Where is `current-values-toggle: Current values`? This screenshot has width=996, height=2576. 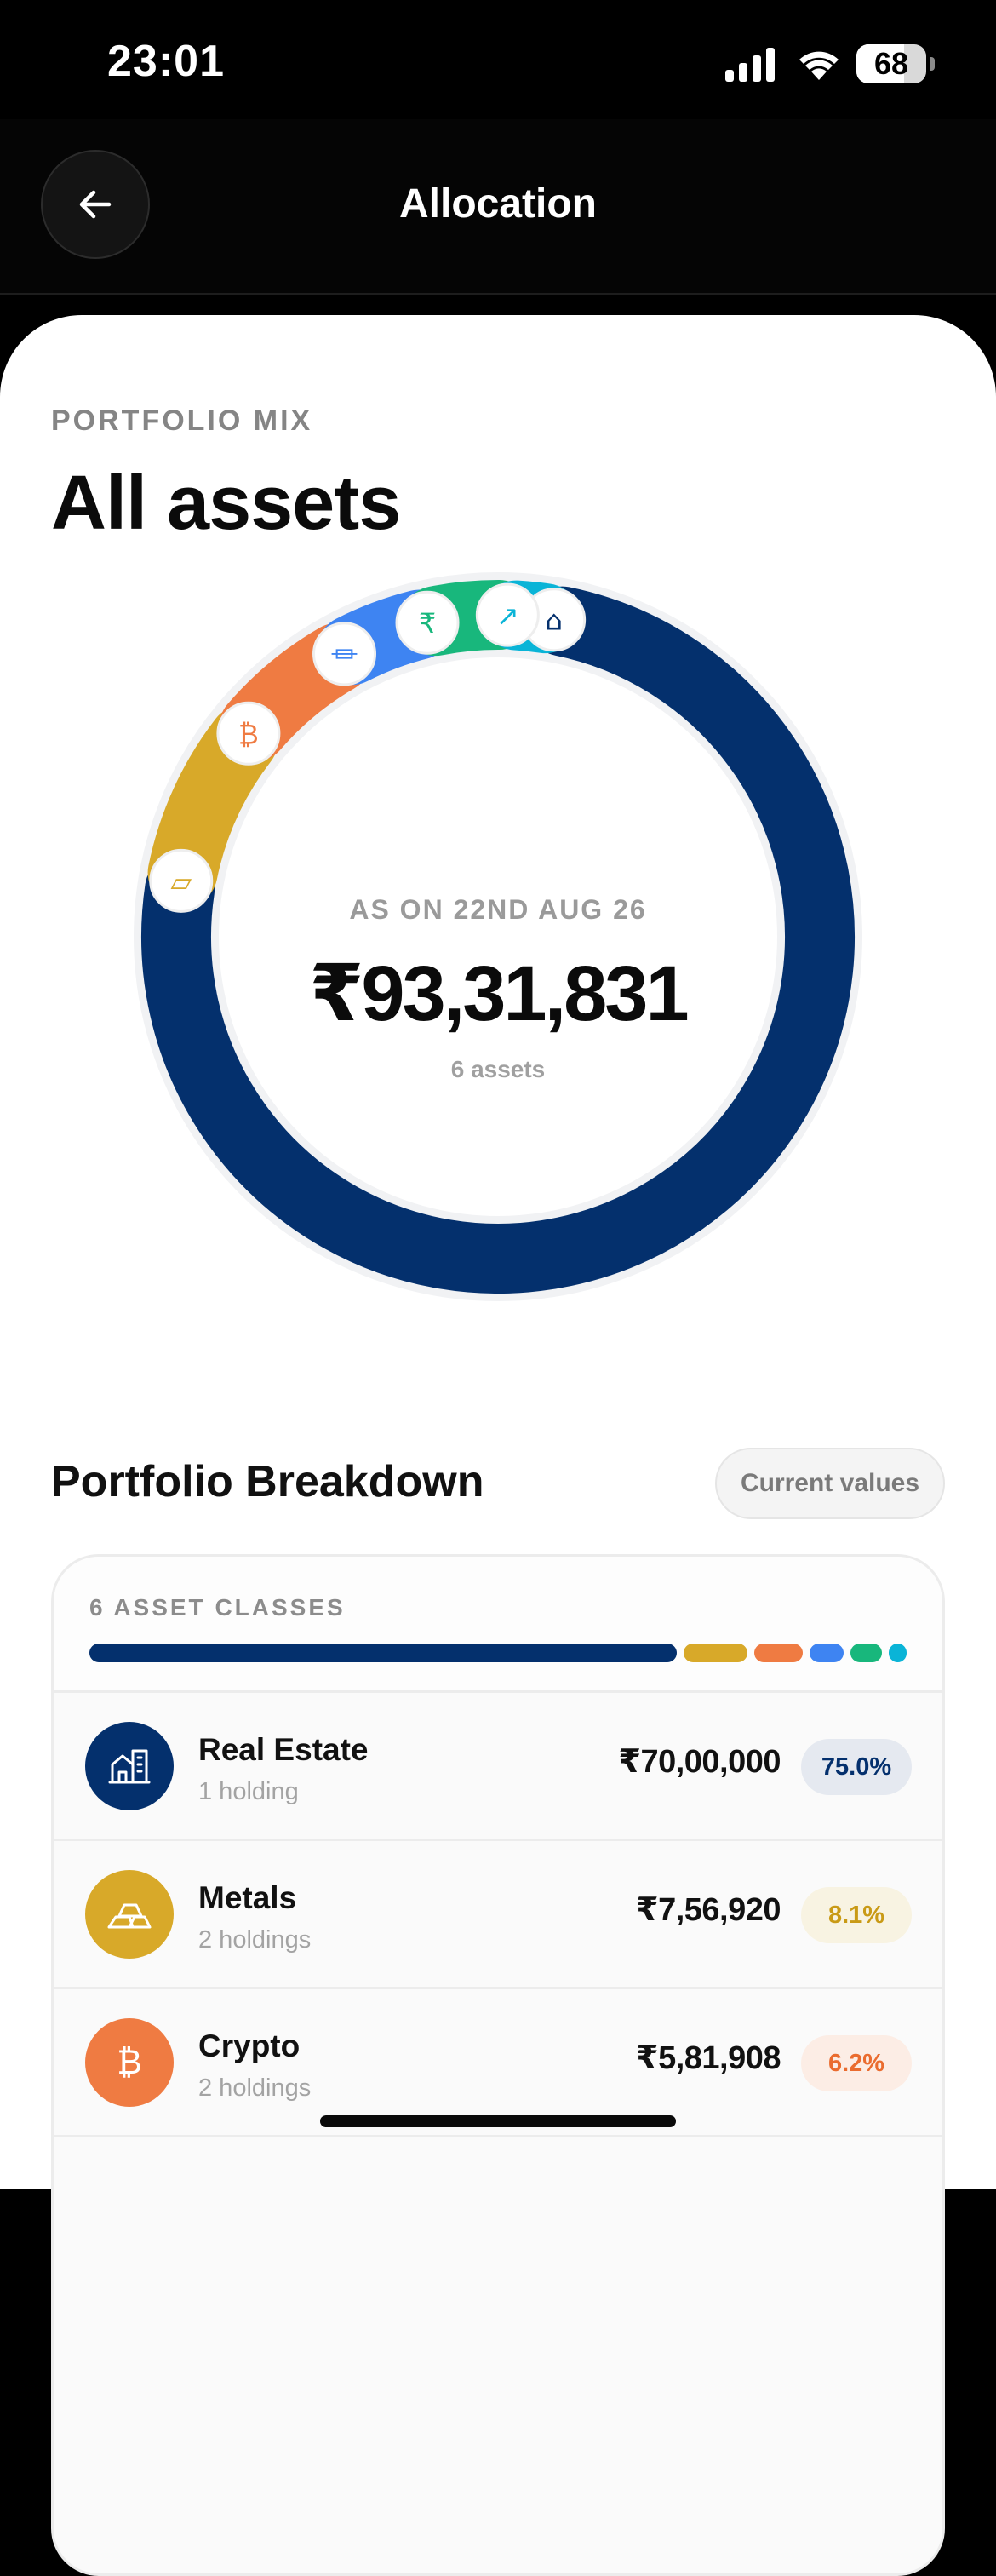 current-values-toggle: Current values is located at coordinates (830, 1483).